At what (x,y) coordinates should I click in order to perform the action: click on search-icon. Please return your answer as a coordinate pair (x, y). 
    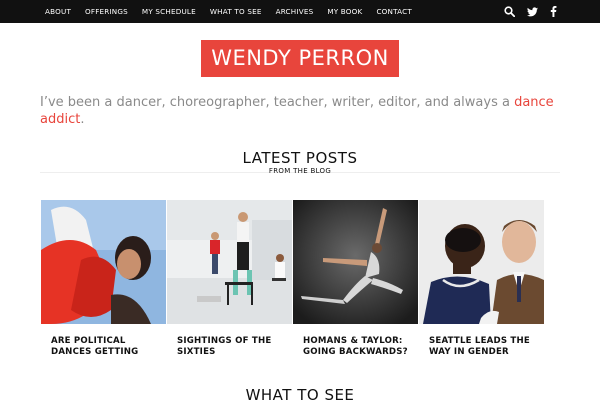
    Looking at the image, I should click on (509, 11).